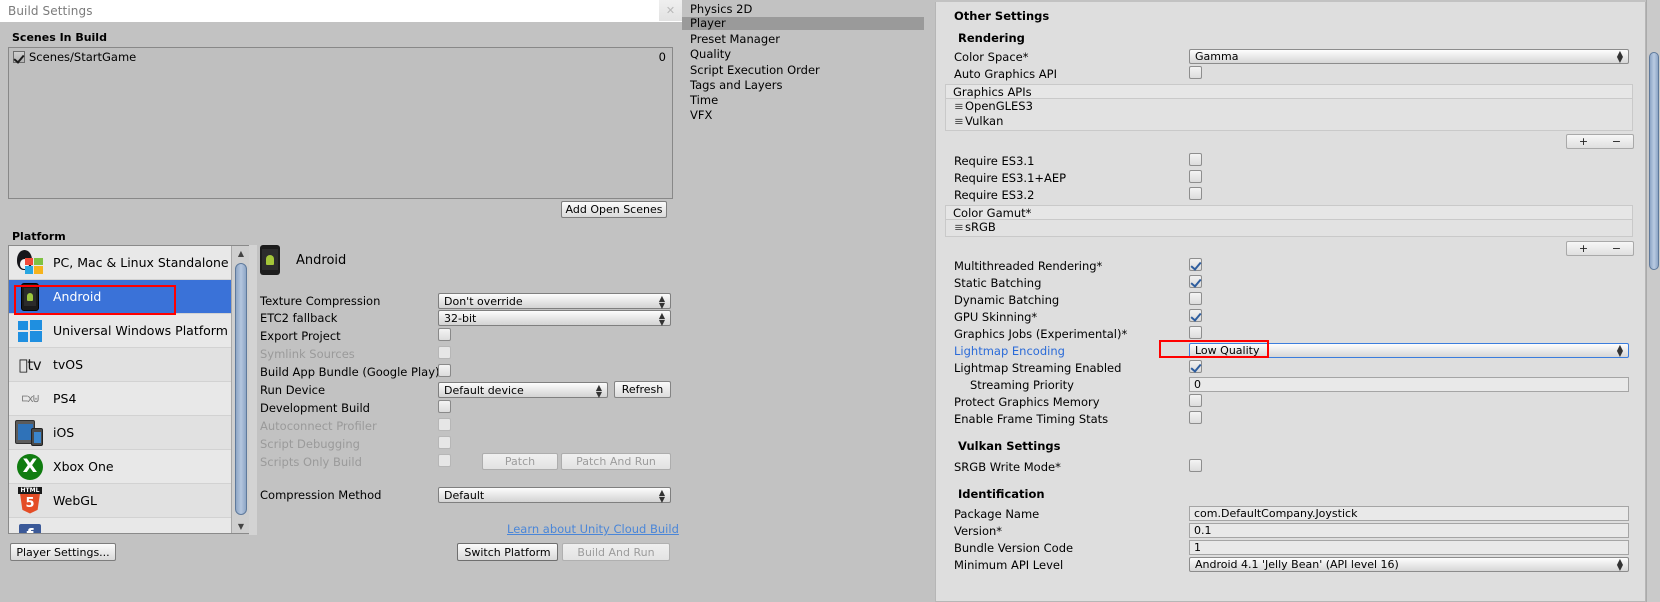 The image size is (1660, 602). Describe the element at coordinates (19, 57) in the screenshot. I see `scene-enabled-checkbox` at that location.